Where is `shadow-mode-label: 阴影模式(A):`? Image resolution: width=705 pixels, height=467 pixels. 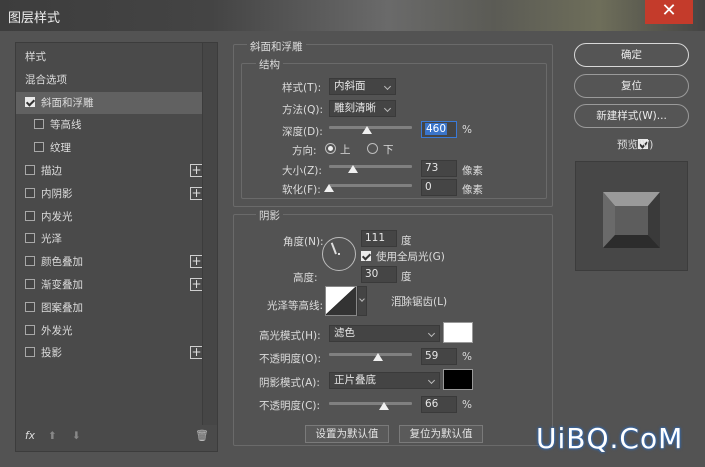
shadow-mode-label: 阴影模式(A): is located at coordinates (289, 383).